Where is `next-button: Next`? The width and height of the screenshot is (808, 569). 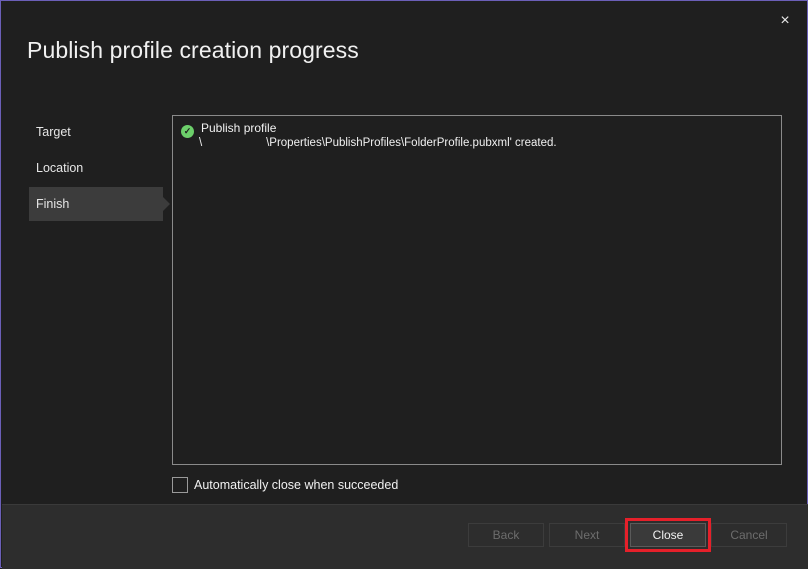
next-button: Next is located at coordinates (587, 535).